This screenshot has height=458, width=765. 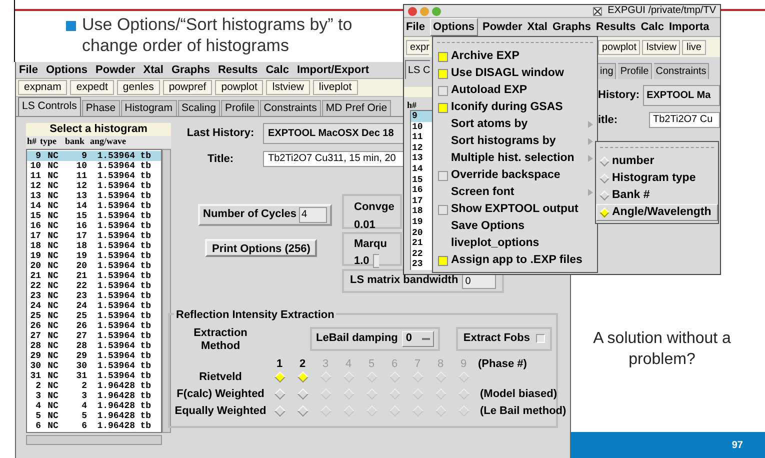 I want to click on list-row: 21 NC 21 1.53964 tb, so click(x=94, y=276).